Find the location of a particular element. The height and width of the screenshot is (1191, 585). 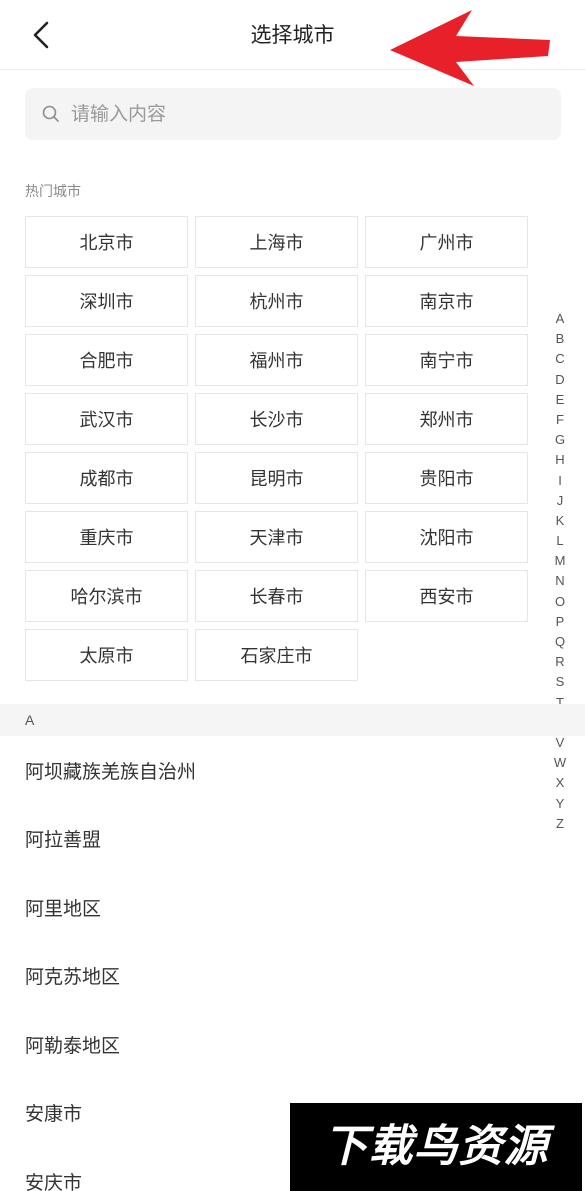

search-icon is located at coordinates (50, 113).